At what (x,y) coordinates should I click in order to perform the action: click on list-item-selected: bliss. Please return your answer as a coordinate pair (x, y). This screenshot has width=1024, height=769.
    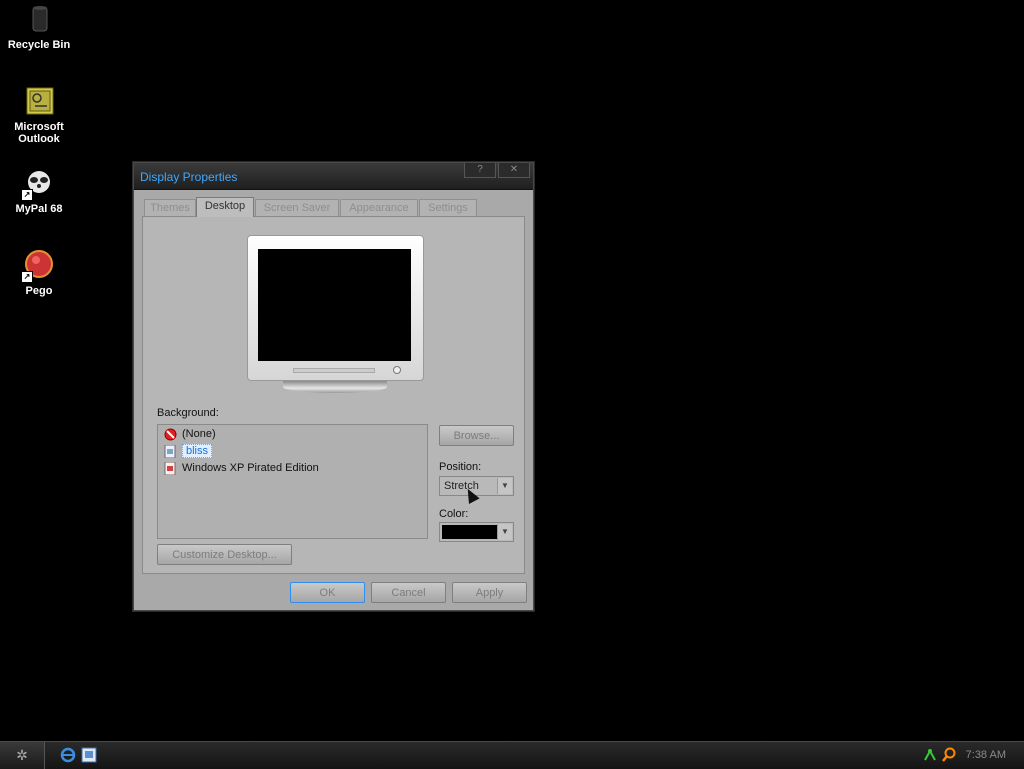
    Looking at the image, I should click on (188, 451).